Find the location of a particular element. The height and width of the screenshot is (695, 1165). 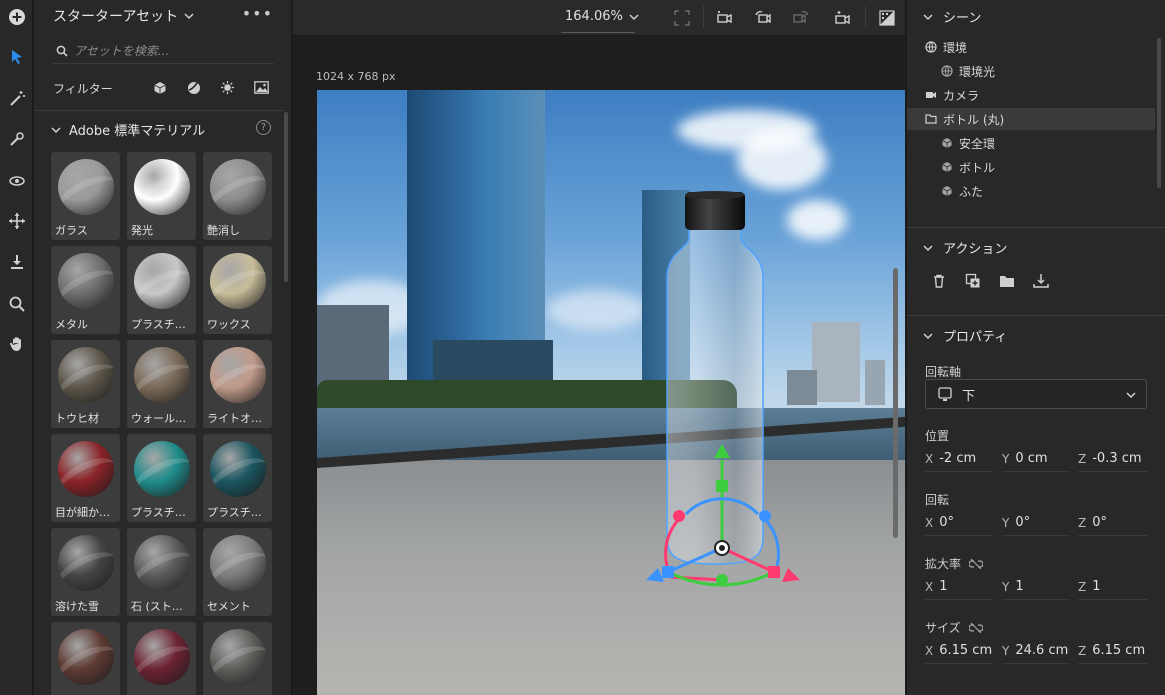

size-y-field: Y 24.6 cm is located at coordinates (1036, 651).